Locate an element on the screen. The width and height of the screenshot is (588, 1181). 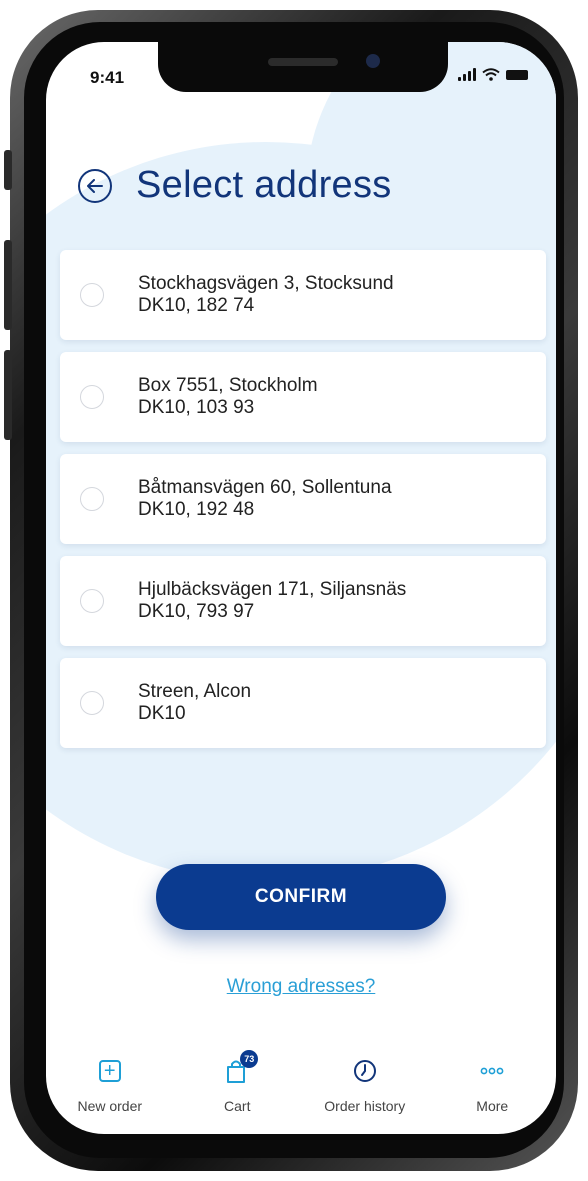
address-line-1: Stockhagsvägen 3, Stocksund is located at coordinates (266, 283).